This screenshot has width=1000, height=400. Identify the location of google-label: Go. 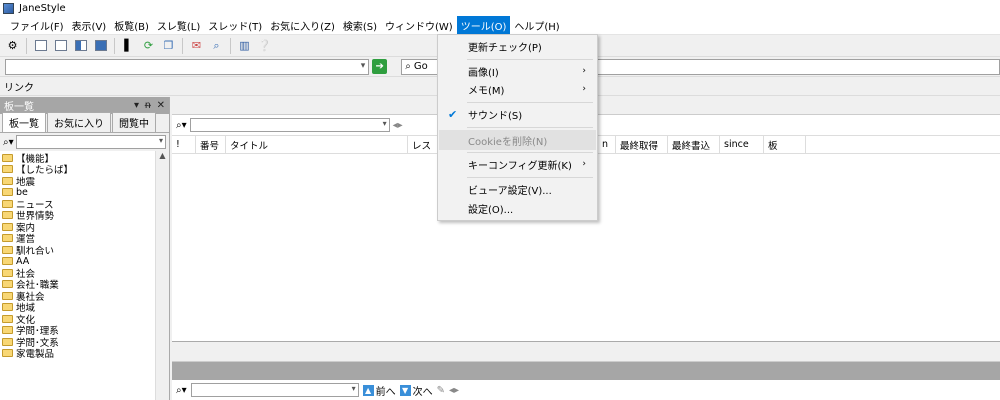
(420, 66).